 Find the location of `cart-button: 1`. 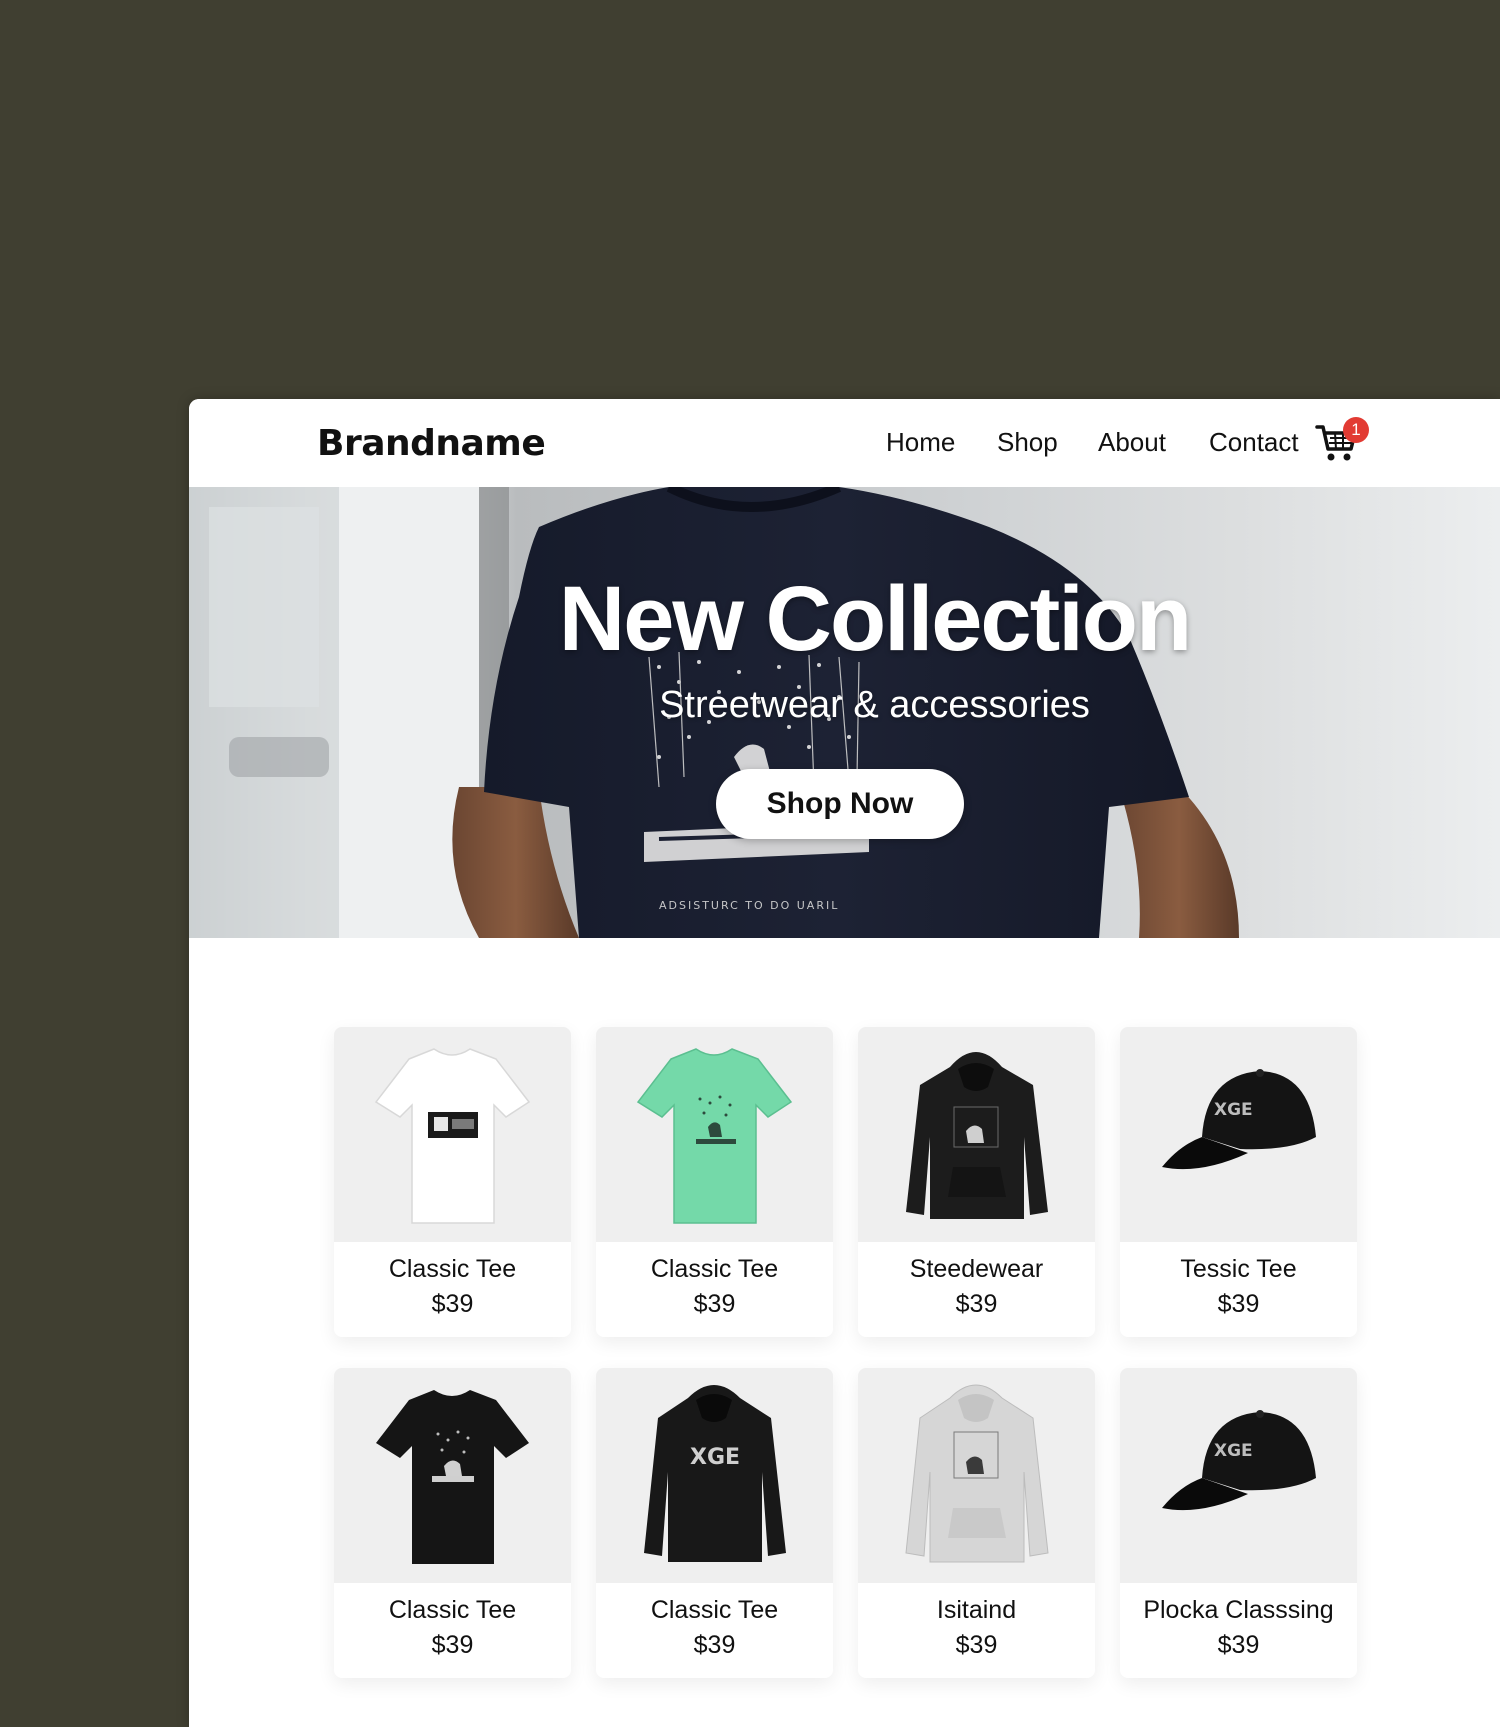

cart-button: 1 is located at coordinates (1342, 442).